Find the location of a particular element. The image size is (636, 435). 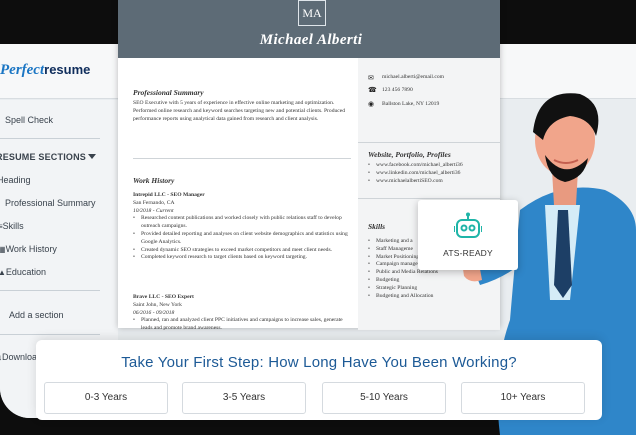

sidebar-item-heading: ​Heading is located at coordinates (15, 180).